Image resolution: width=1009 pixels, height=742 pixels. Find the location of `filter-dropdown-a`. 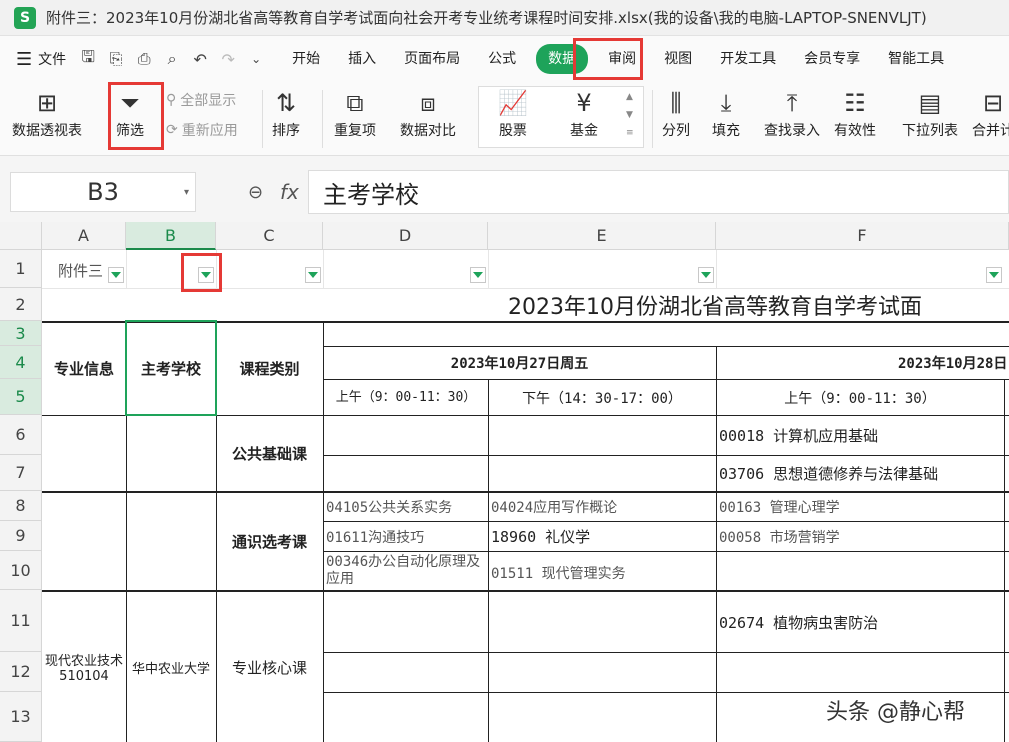

filter-dropdown-a is located at coordinates (116, 275).